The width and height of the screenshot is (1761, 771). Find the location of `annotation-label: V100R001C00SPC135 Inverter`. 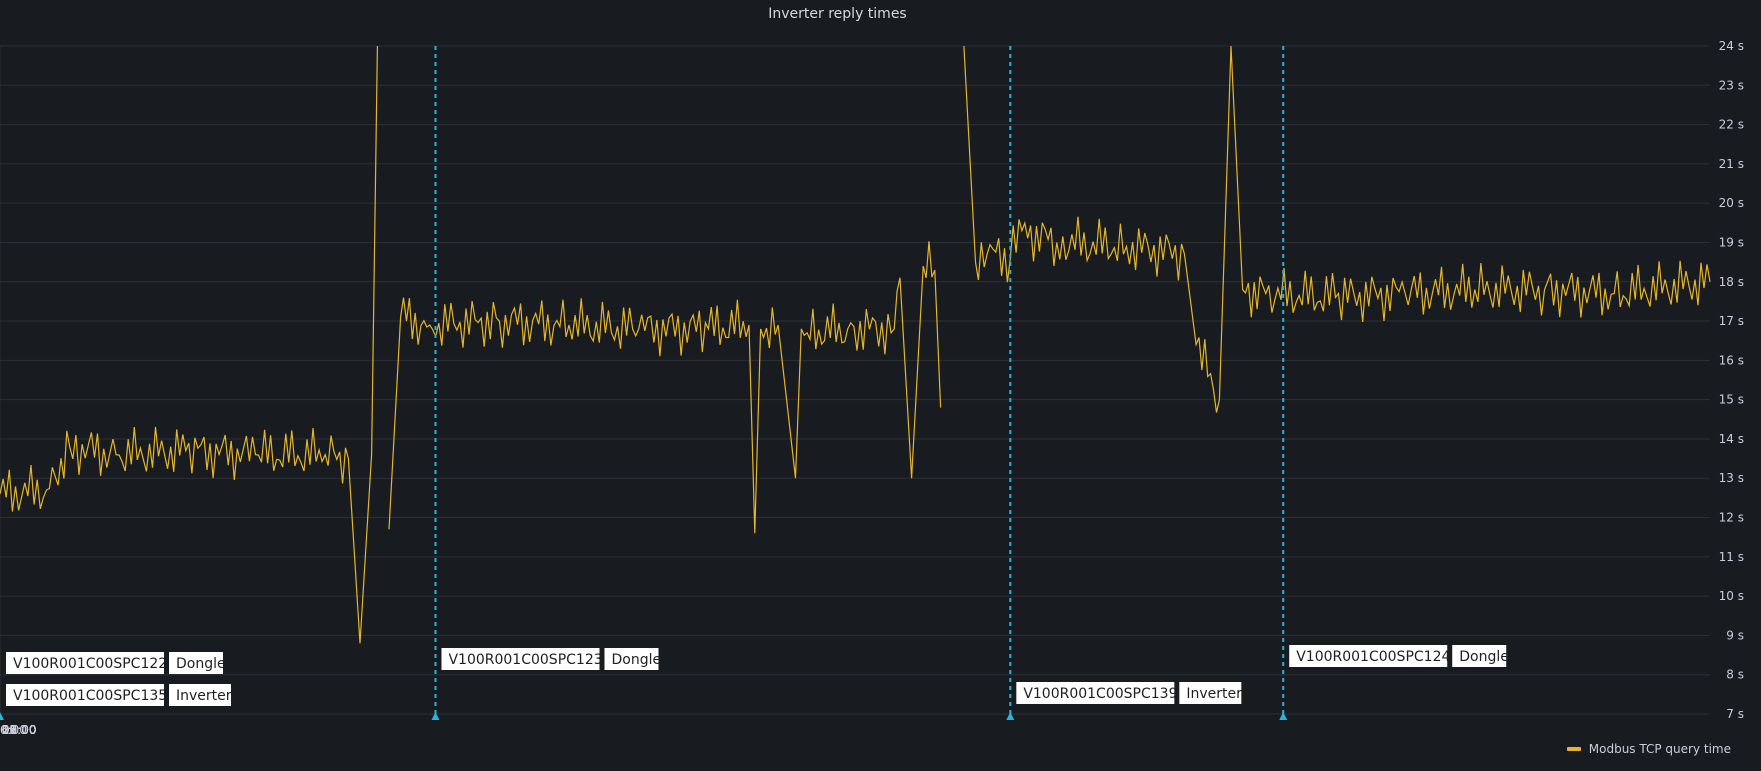

annotation-label: V100R001C00SPC135 Inverter is located at coordinates (119, 695).